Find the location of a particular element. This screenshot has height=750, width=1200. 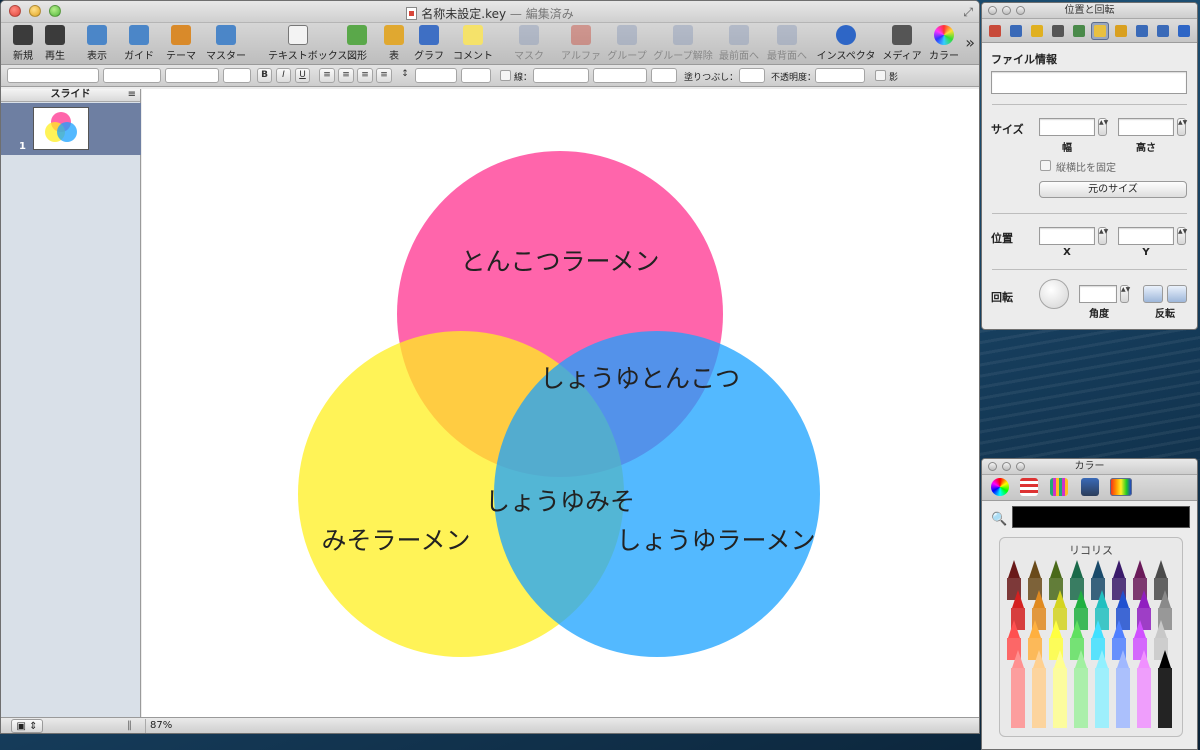

toolbar-group-button: グループ is located at coordinates (627, 43).